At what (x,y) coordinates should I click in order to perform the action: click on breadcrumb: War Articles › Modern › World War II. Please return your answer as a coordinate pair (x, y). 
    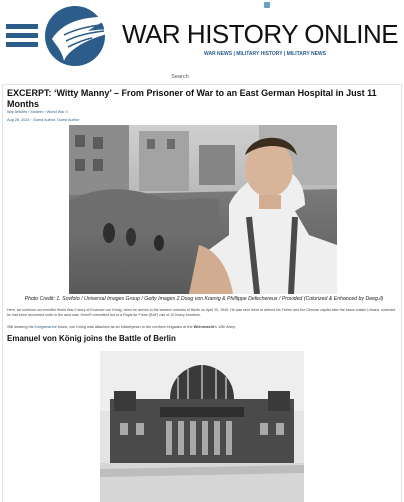
    Looking at the image, I should click on (37, 112).